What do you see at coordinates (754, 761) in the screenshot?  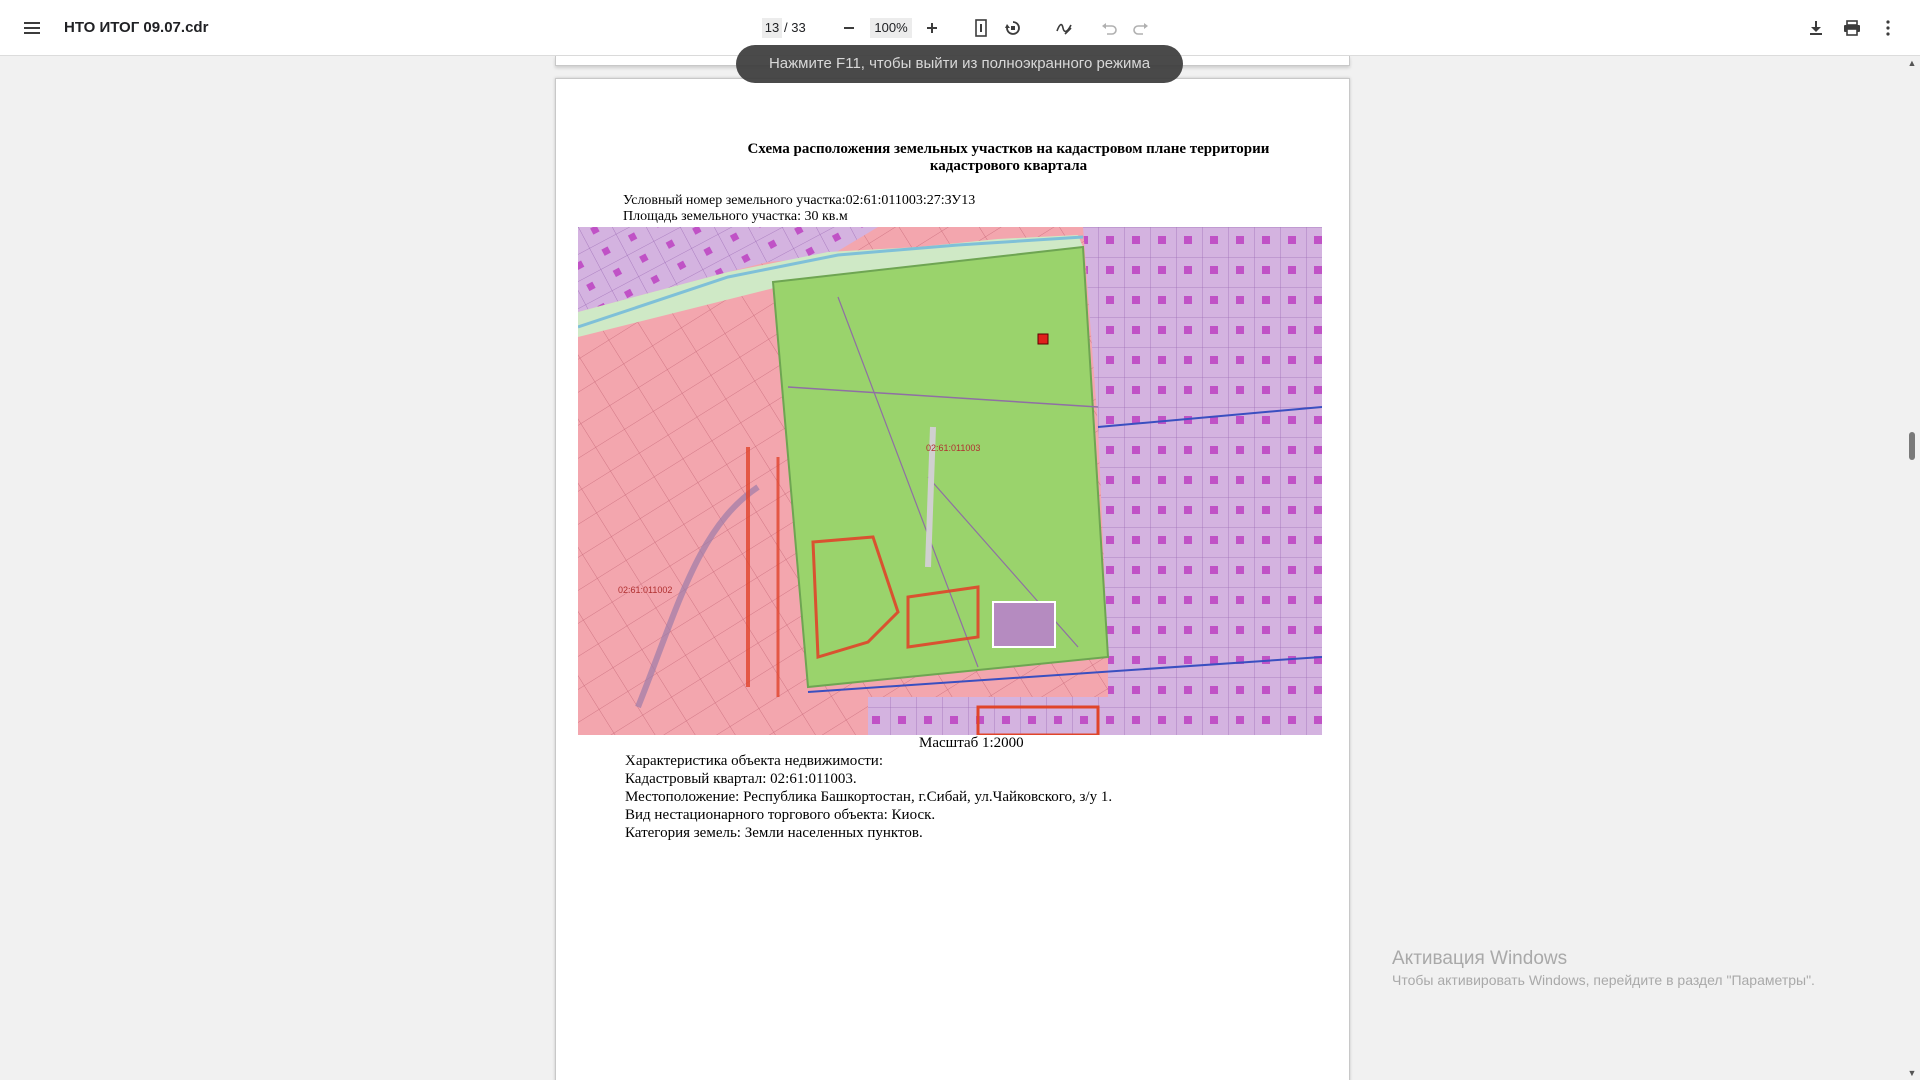 I see `info-line-heading: Характеристика объекта недвижимости:` at bounding box center [754, 761].